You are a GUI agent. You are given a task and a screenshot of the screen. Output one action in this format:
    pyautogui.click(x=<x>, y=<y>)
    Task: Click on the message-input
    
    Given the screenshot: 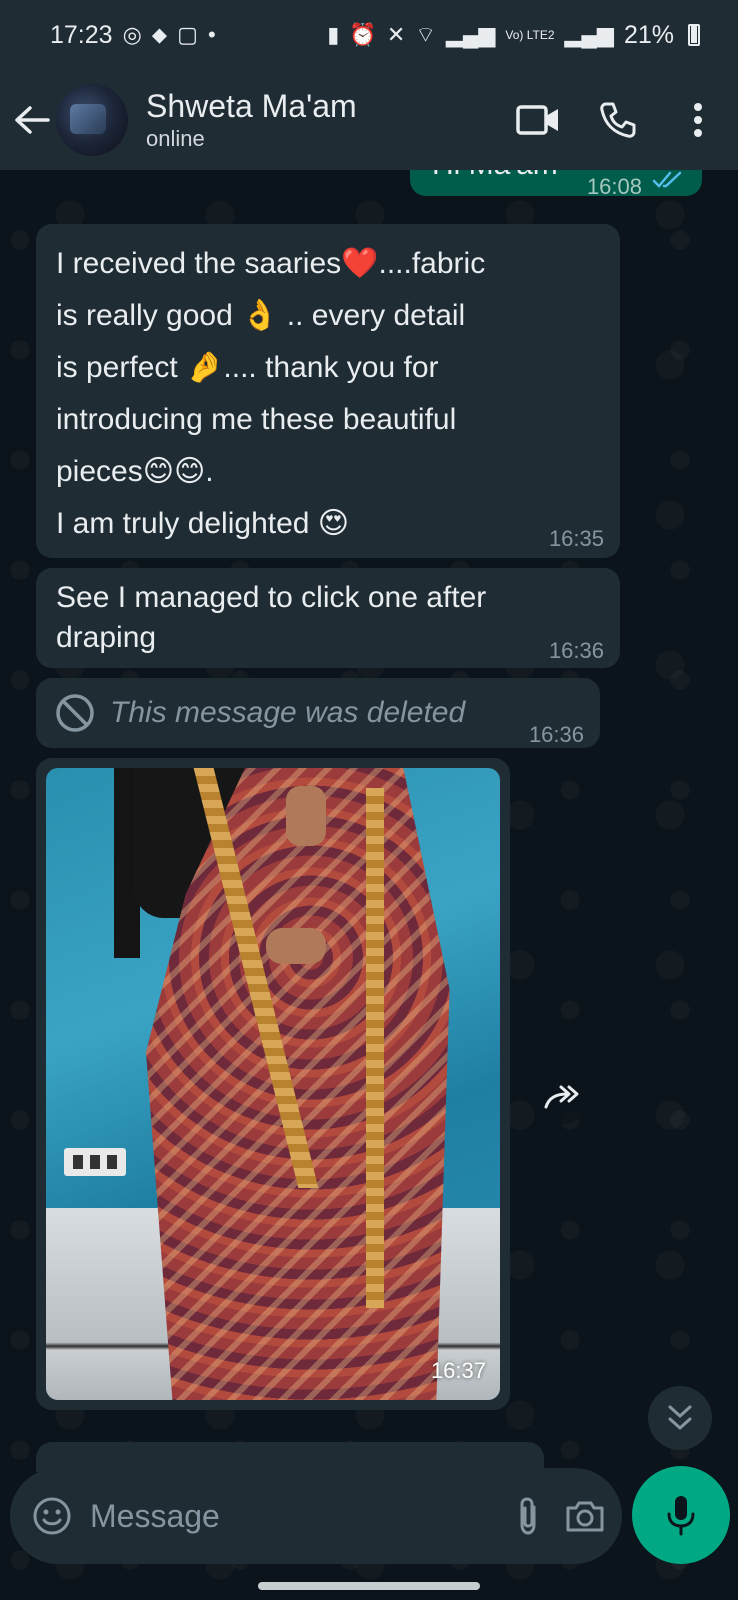 What is the action you would take?
    pyautogui.click(x=300, y=1516)
    